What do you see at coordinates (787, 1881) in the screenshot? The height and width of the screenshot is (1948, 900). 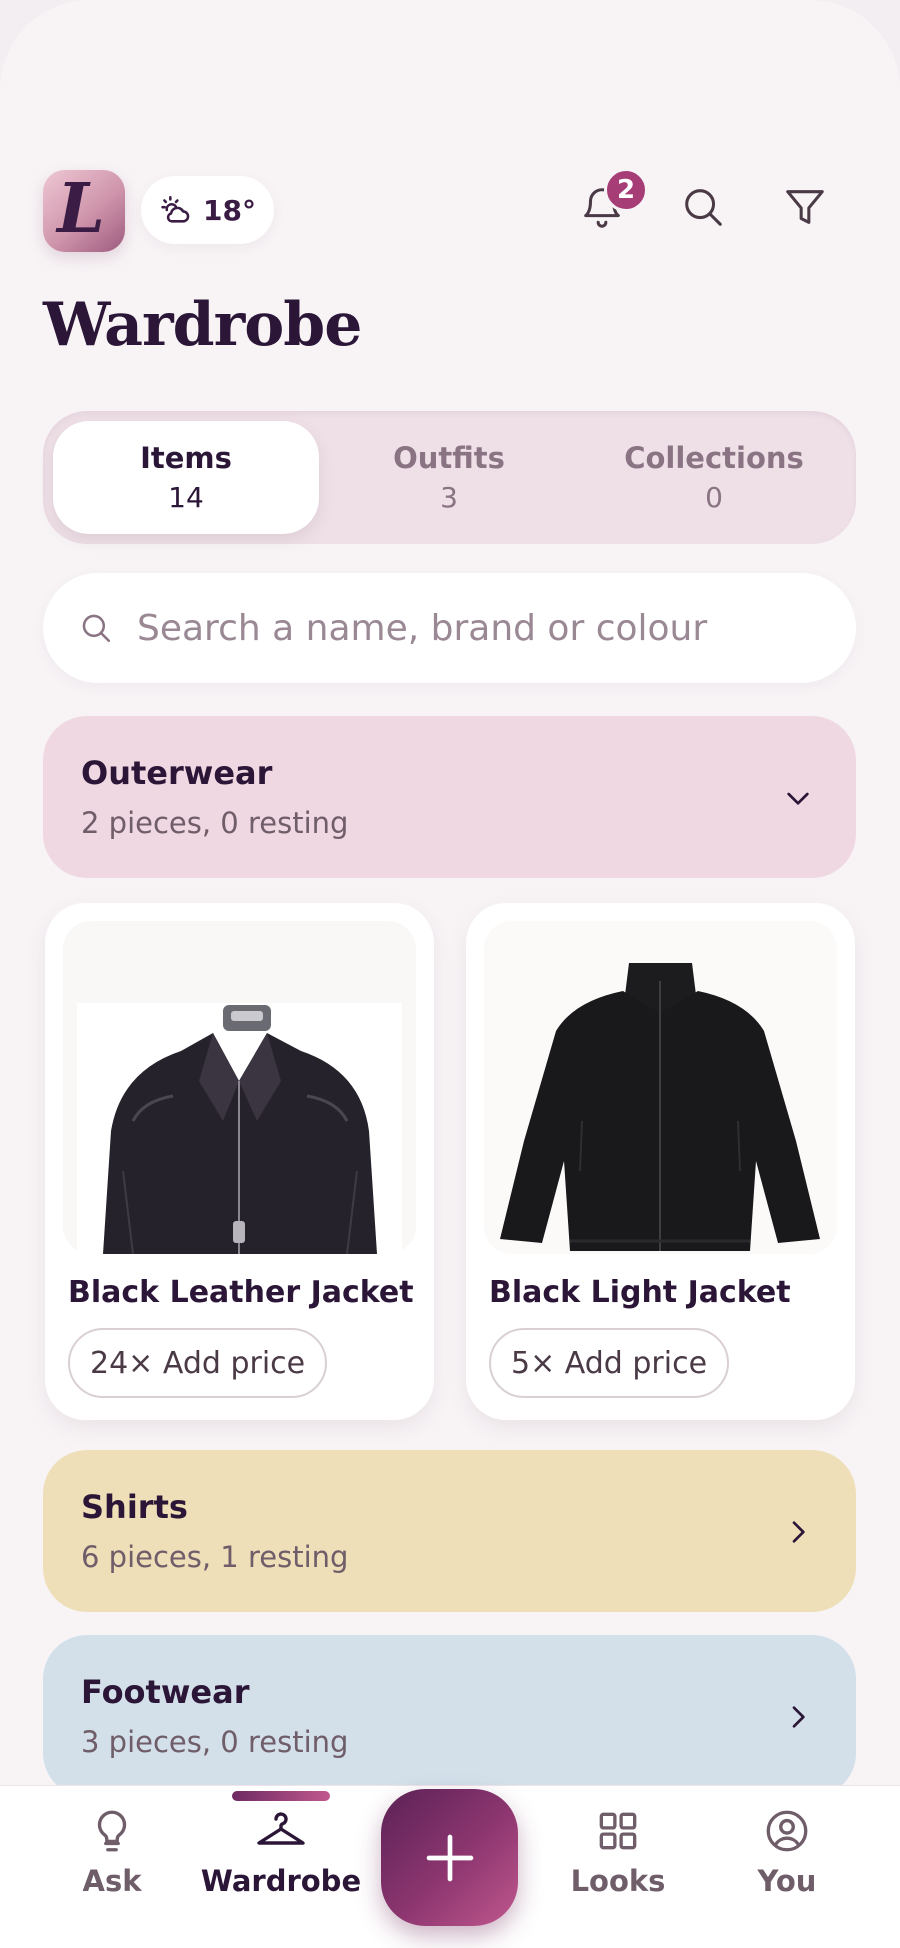 I see `nav-label: You` at bounding box center [787, 1881].